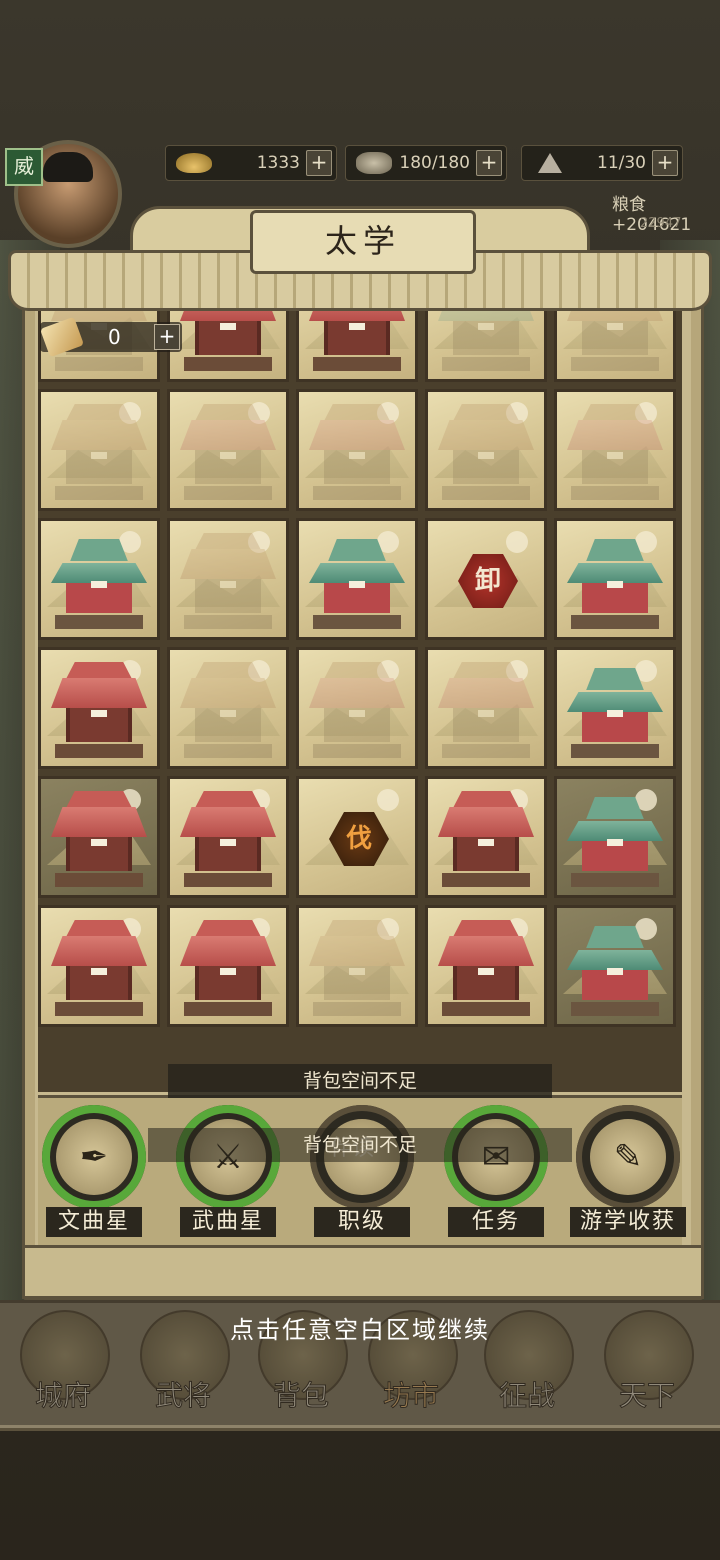  What do you see at coordinates (319, 163) in the screenshot?
I see `gold-add-button: +` at bounding box center [319, 163].